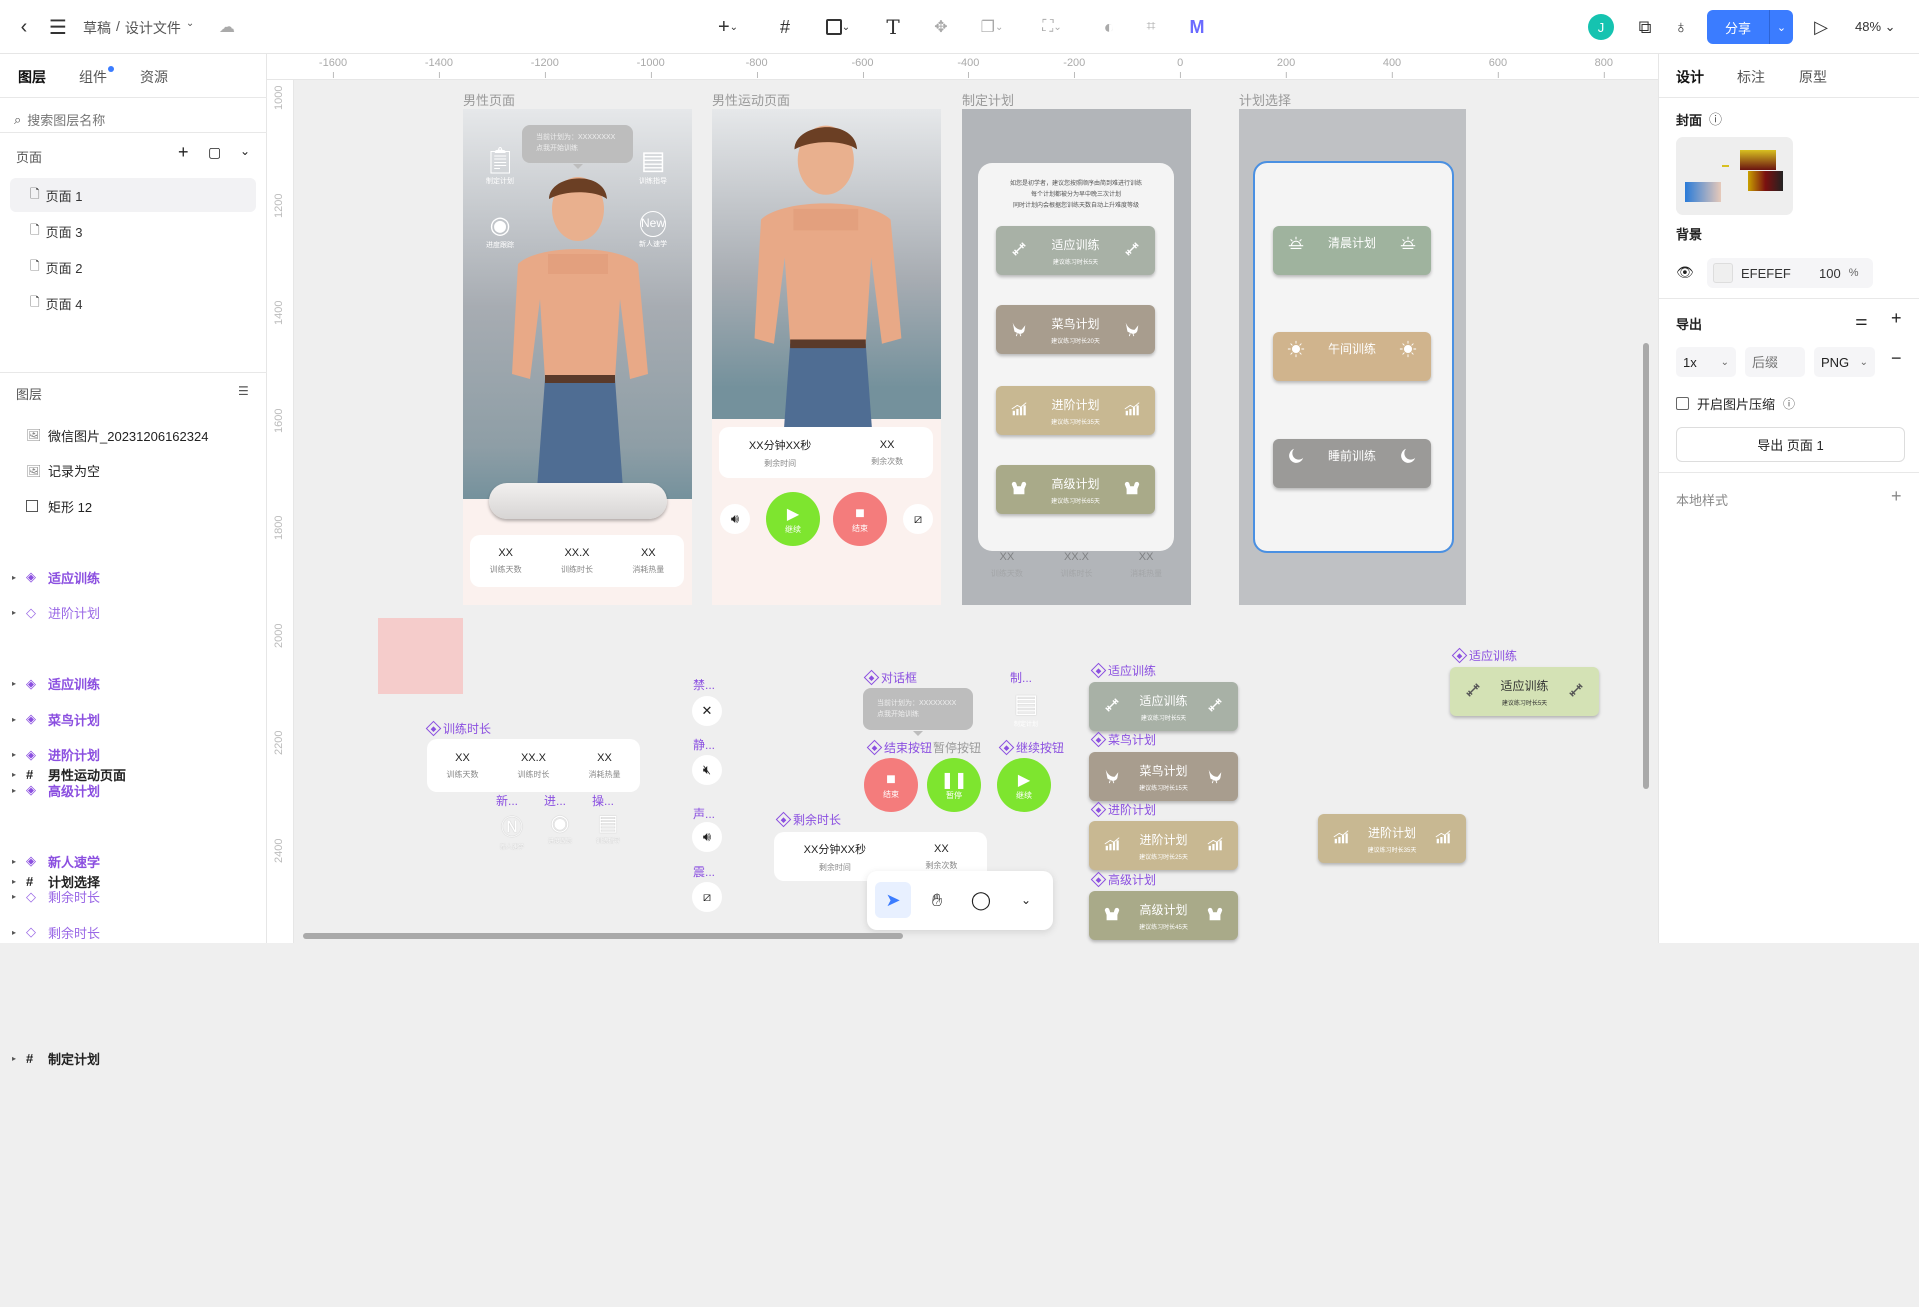 The width and height of the screenshot is (1919, 1307). I want to click on new-user-icon: Ⓝ 新人速学, so click(512, 830).